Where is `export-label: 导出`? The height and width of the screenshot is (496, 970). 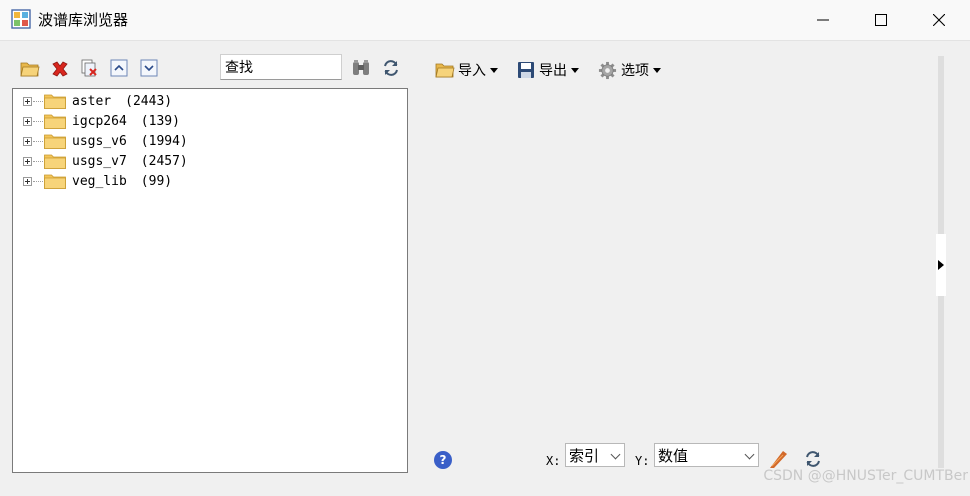
export-label: 导出 is located at coordinates (553, 71).